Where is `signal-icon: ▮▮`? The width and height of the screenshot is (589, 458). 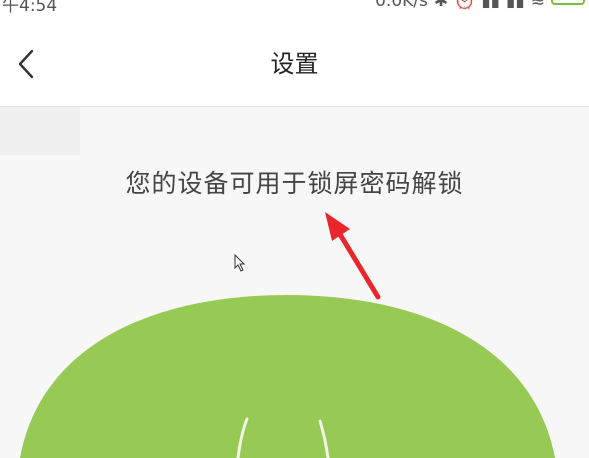 signal-icon: ▮▮ is located at coordinates (491, 5).